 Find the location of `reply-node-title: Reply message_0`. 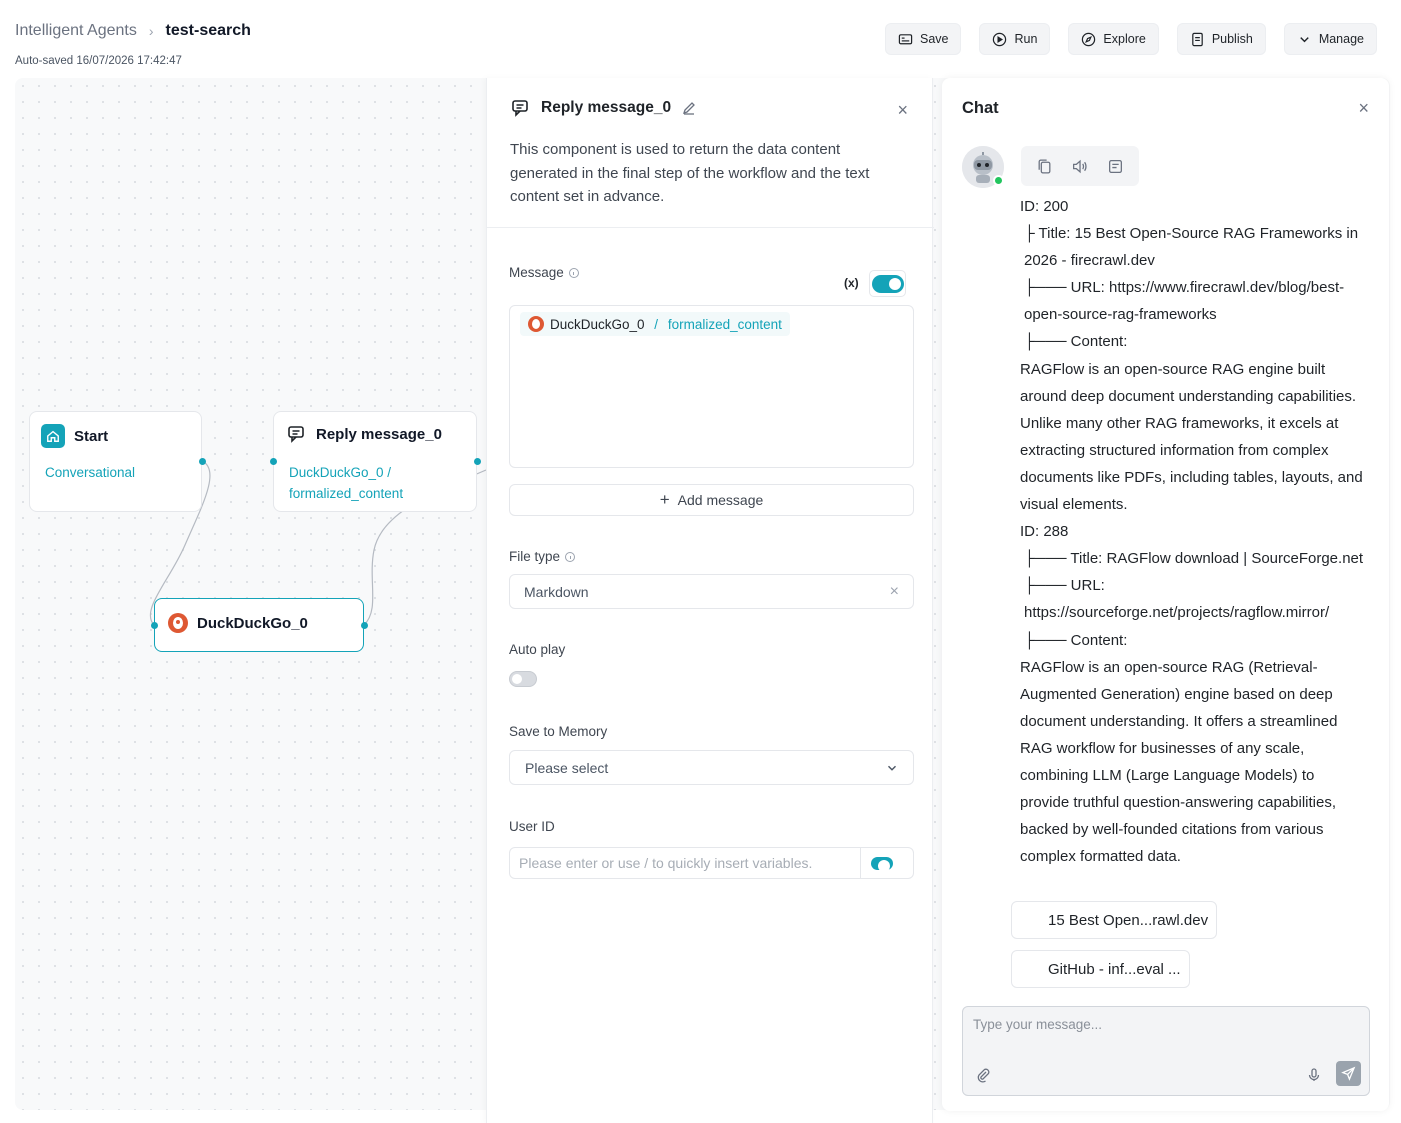

reply-node-title: Reply message_0 is located at coordinates (379, 434).